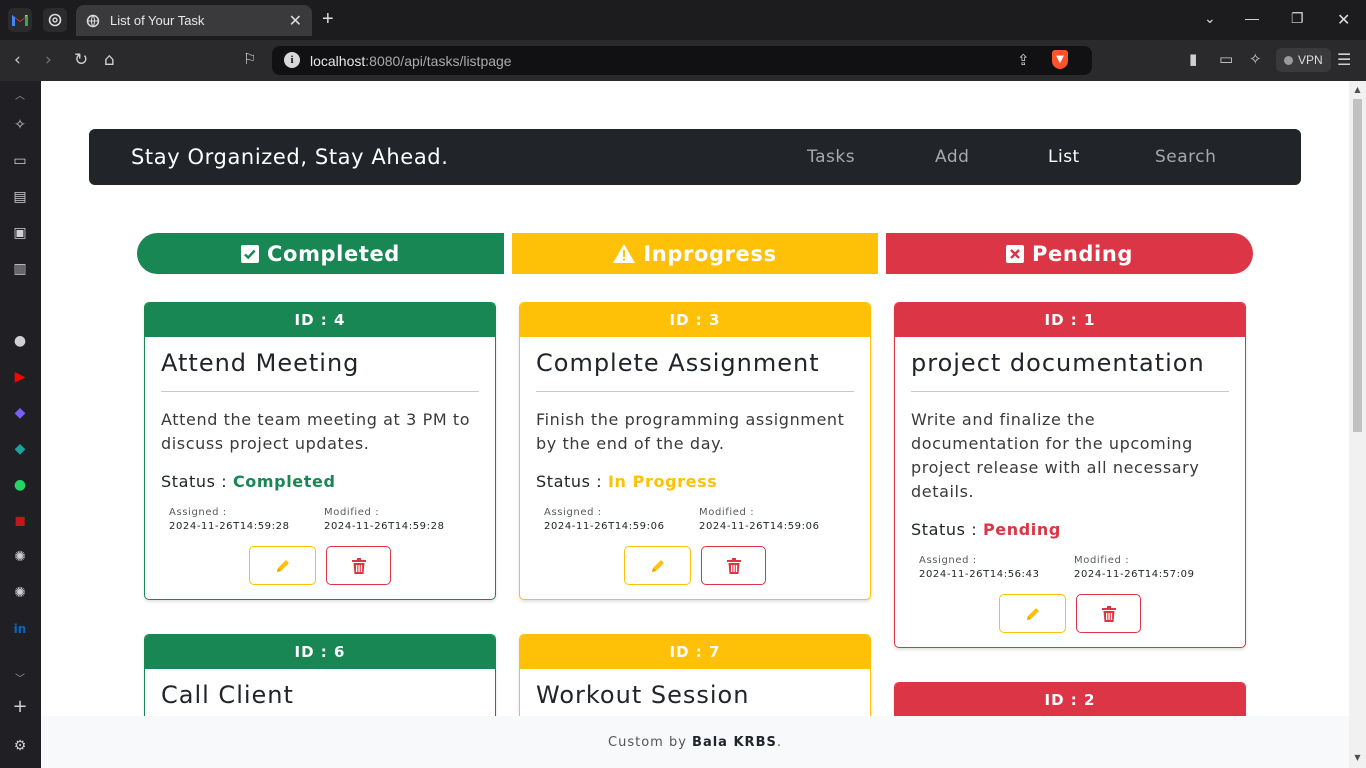 This screenshot has width=1366, height=768. Describe the element at coordinates (683, 20) in the screenshot. I see `browser-tab-bar: List of Your Task ✕ + ⌄ — ❐ ✕` at that location.